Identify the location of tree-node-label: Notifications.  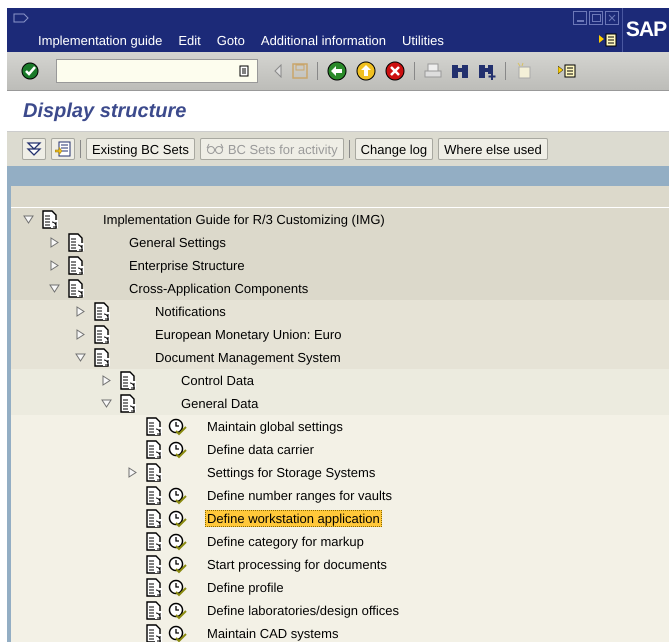
(190, 311).